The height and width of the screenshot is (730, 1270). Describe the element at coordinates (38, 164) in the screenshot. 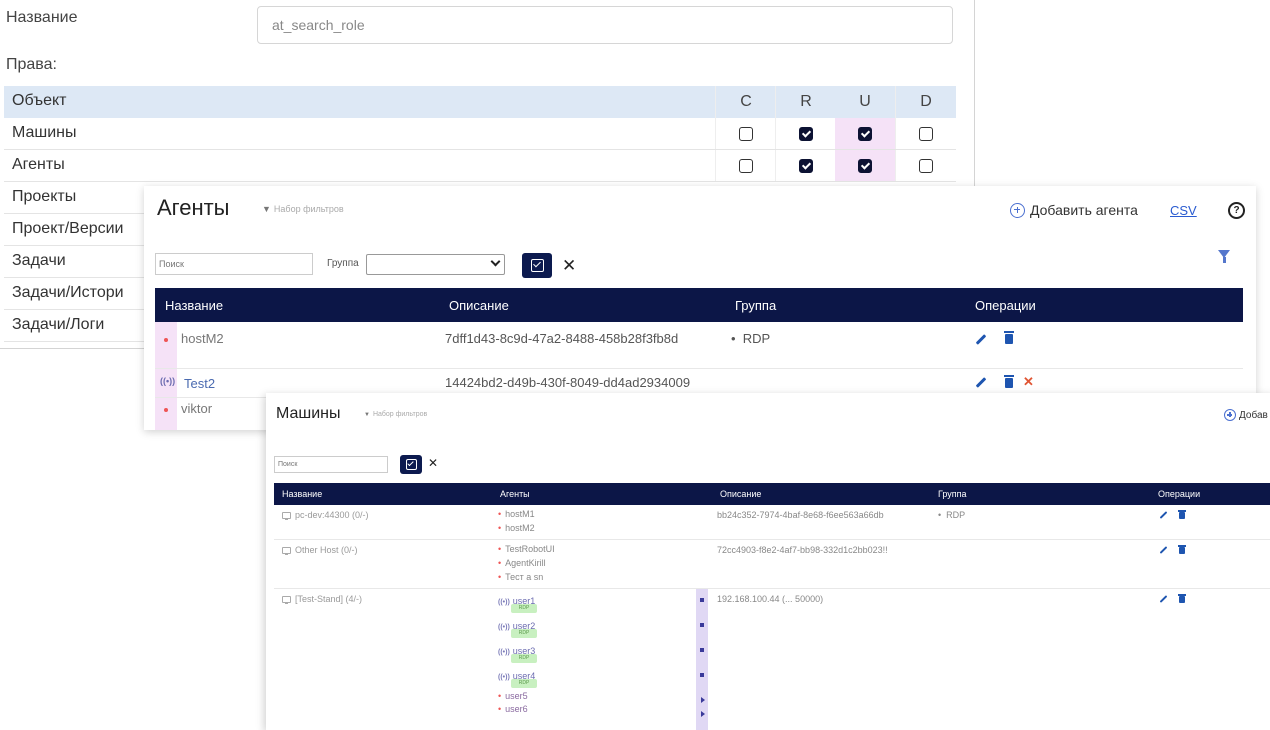

I see `rights-row-label: Агенты` at that location.